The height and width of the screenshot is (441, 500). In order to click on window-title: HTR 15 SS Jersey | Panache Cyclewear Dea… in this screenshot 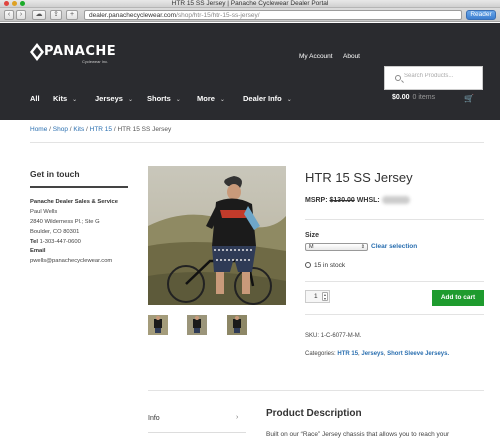, I will do `click(250, 3)`.